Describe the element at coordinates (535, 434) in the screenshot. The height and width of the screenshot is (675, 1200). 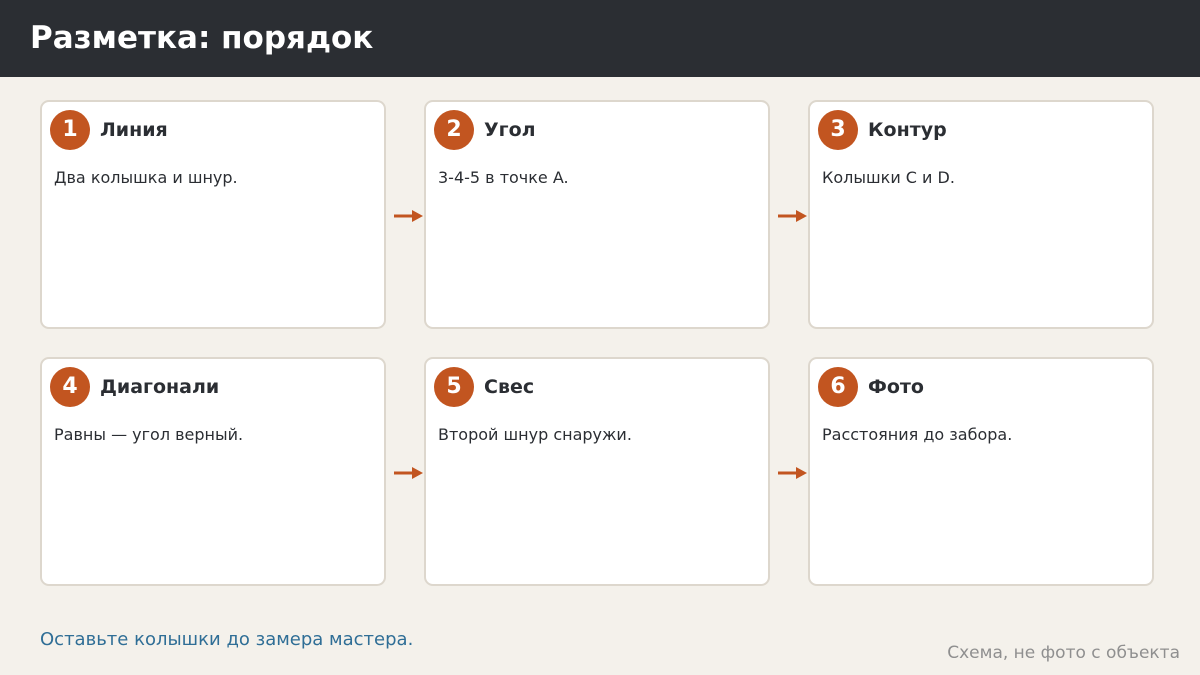
I see `step-description: Второй шнур снаружи.` at that location.